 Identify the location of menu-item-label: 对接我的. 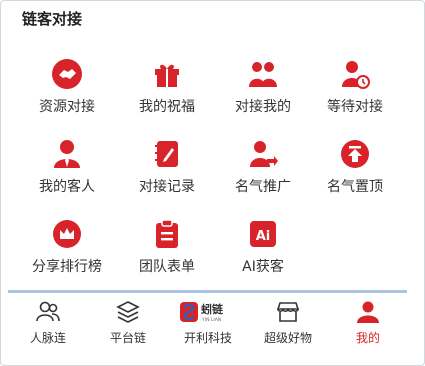
(263, 107).